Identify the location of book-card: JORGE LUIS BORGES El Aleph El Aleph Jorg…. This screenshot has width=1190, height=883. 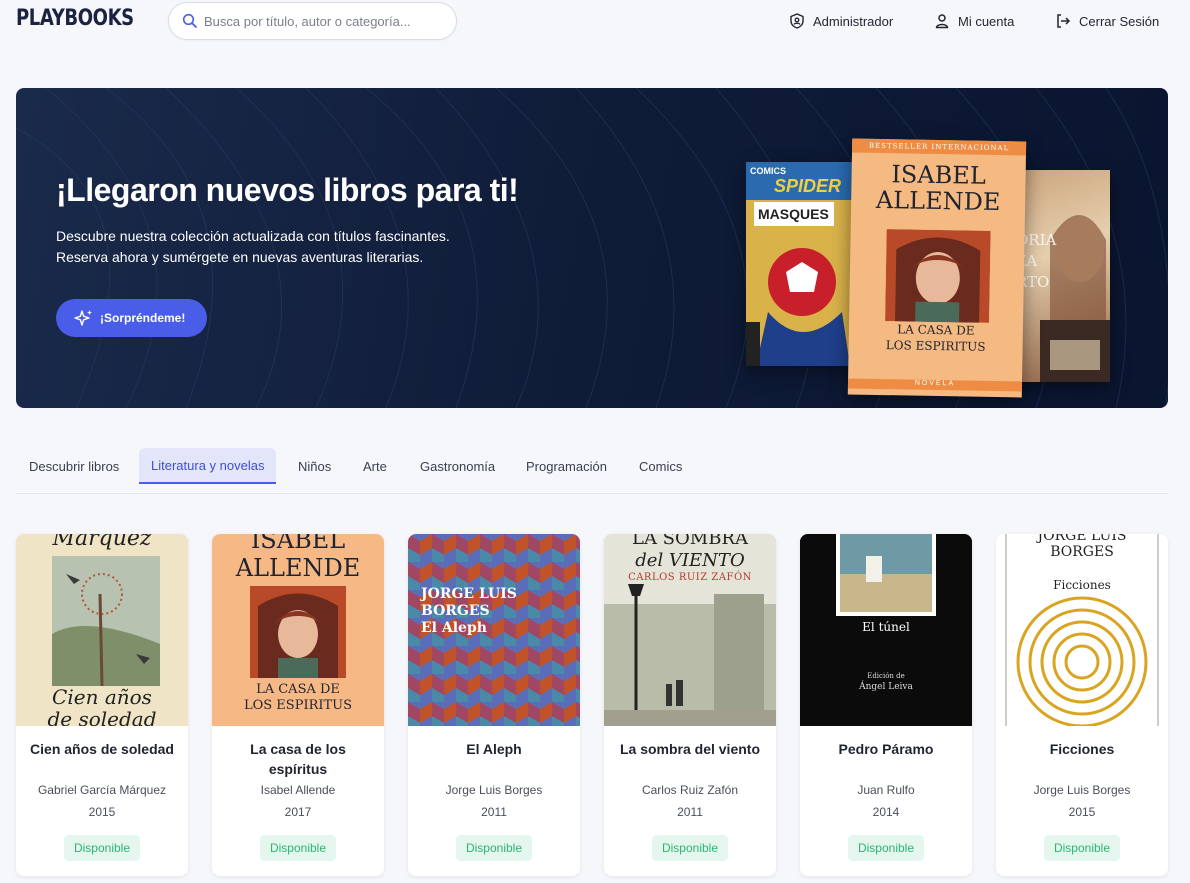
(494, 705).